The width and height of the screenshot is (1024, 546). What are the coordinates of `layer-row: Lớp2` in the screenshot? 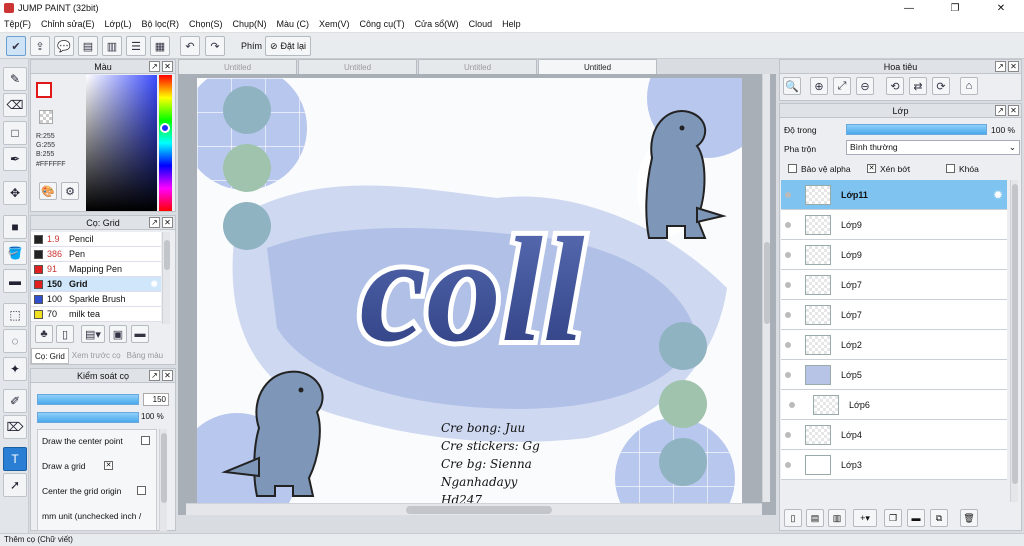 It's located at (894, 345).